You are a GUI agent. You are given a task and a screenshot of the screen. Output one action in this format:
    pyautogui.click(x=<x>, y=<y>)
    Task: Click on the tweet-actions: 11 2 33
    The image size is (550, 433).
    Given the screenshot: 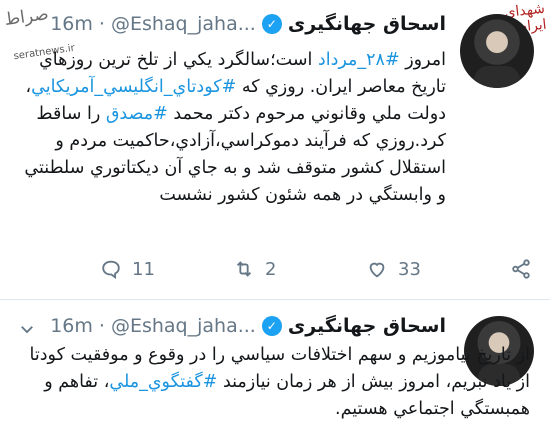 What is the action you would take?
    pyautogui.click(x=316, y=269)
    